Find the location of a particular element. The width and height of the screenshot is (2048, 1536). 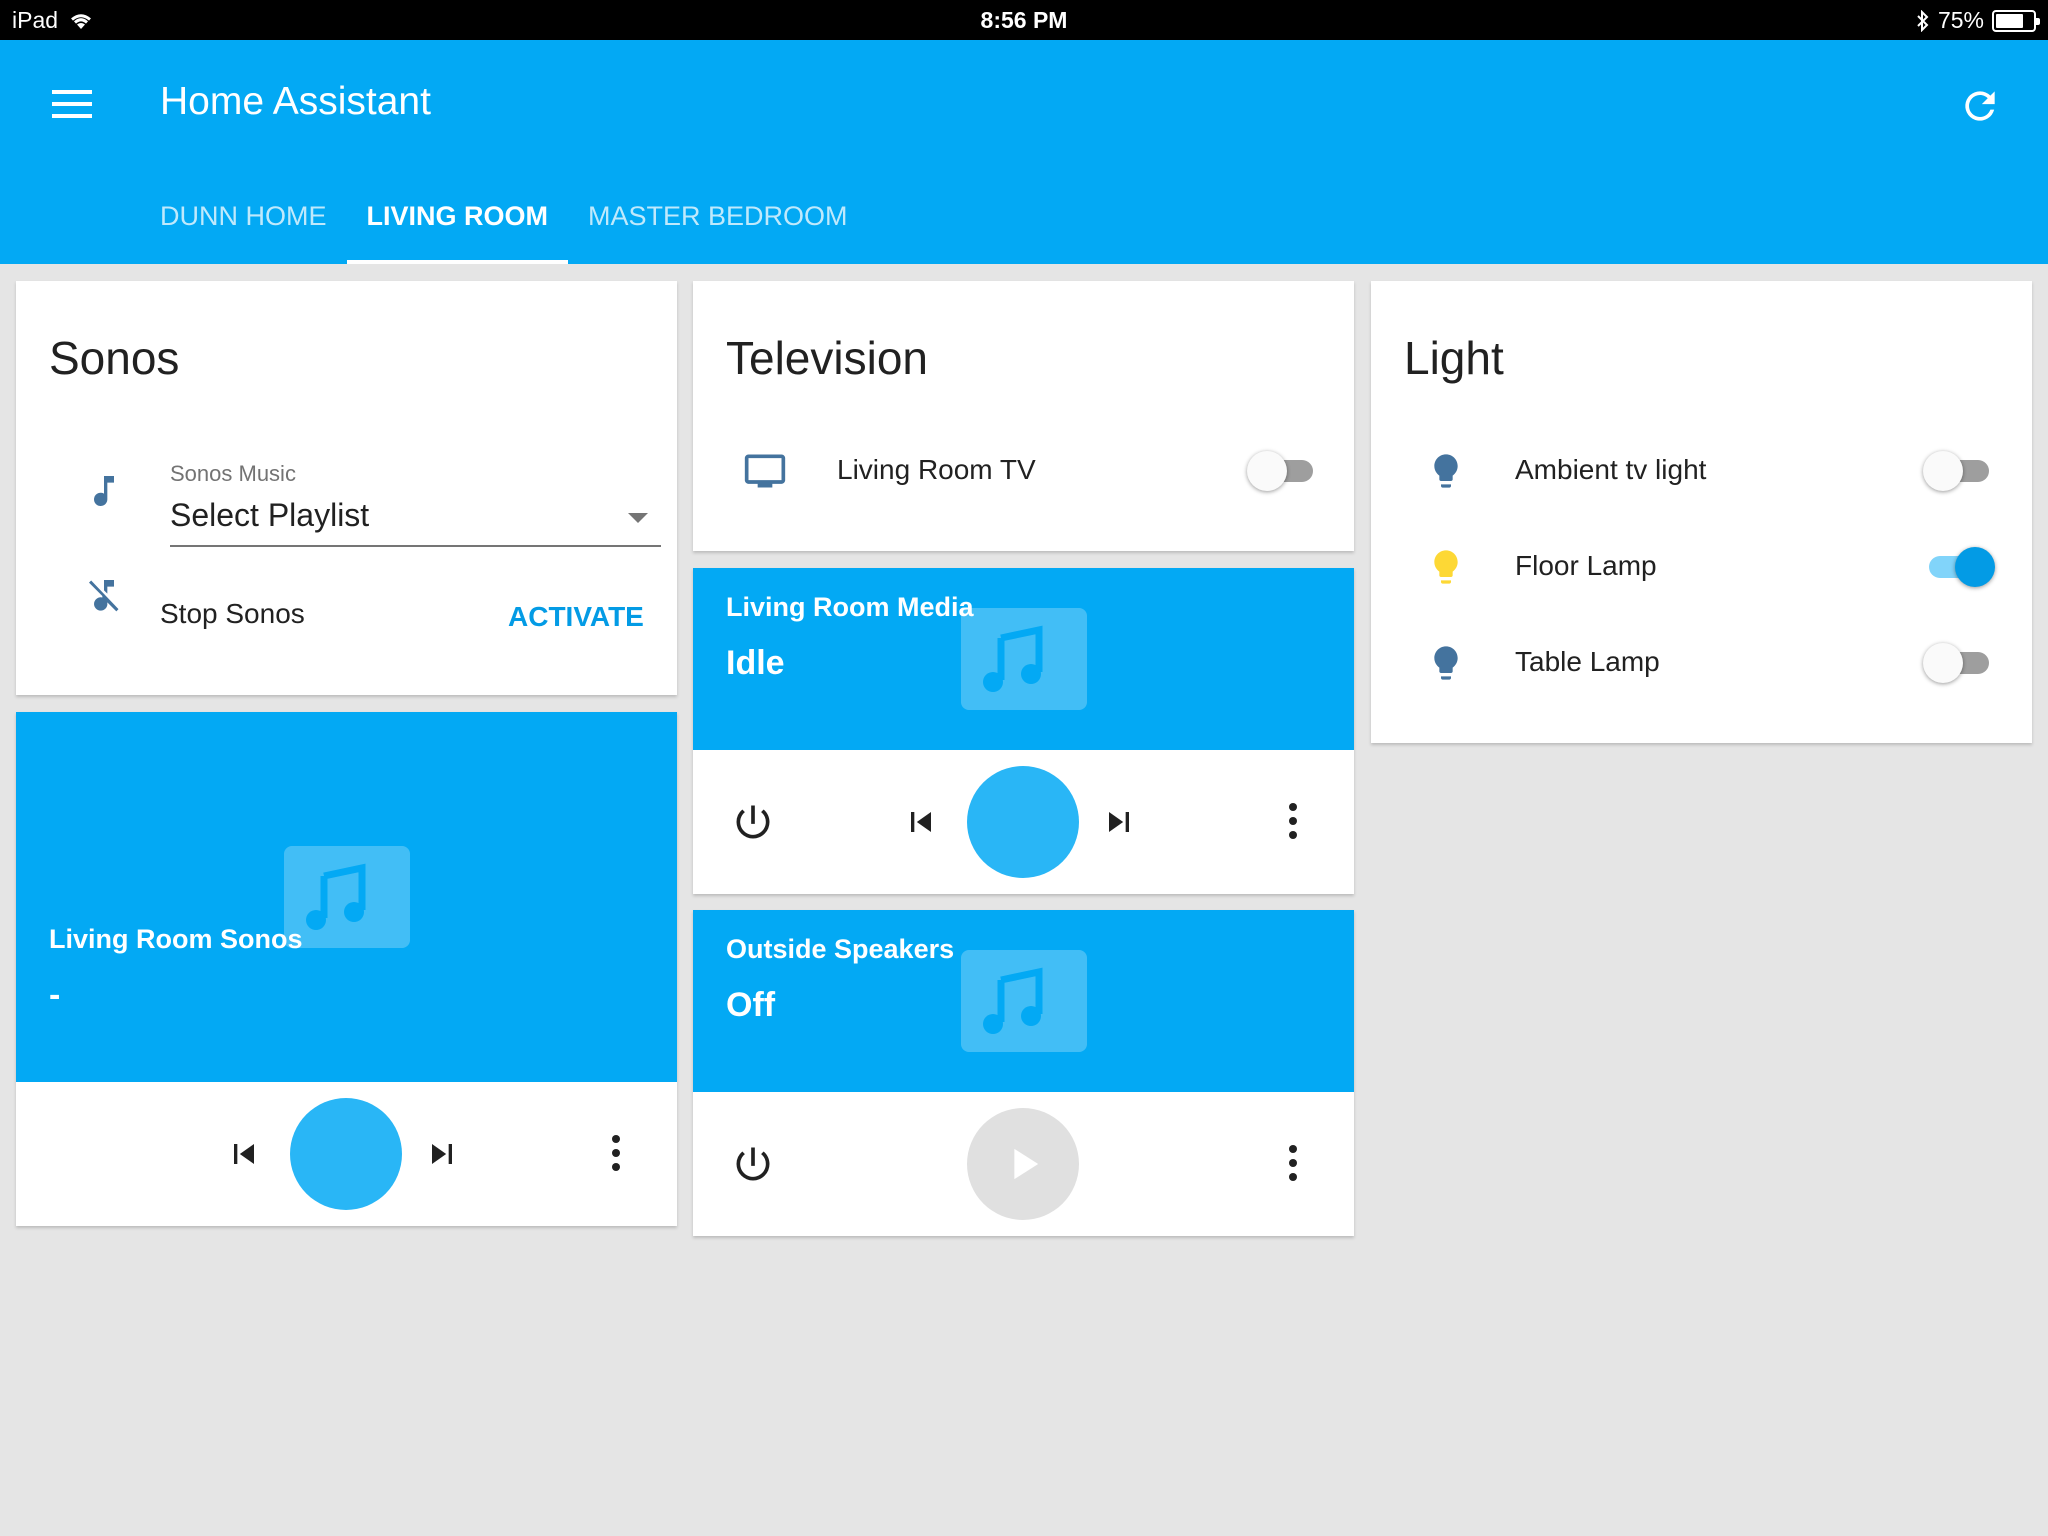

dropdown-caret-icon is located at coordinates (638, 518).